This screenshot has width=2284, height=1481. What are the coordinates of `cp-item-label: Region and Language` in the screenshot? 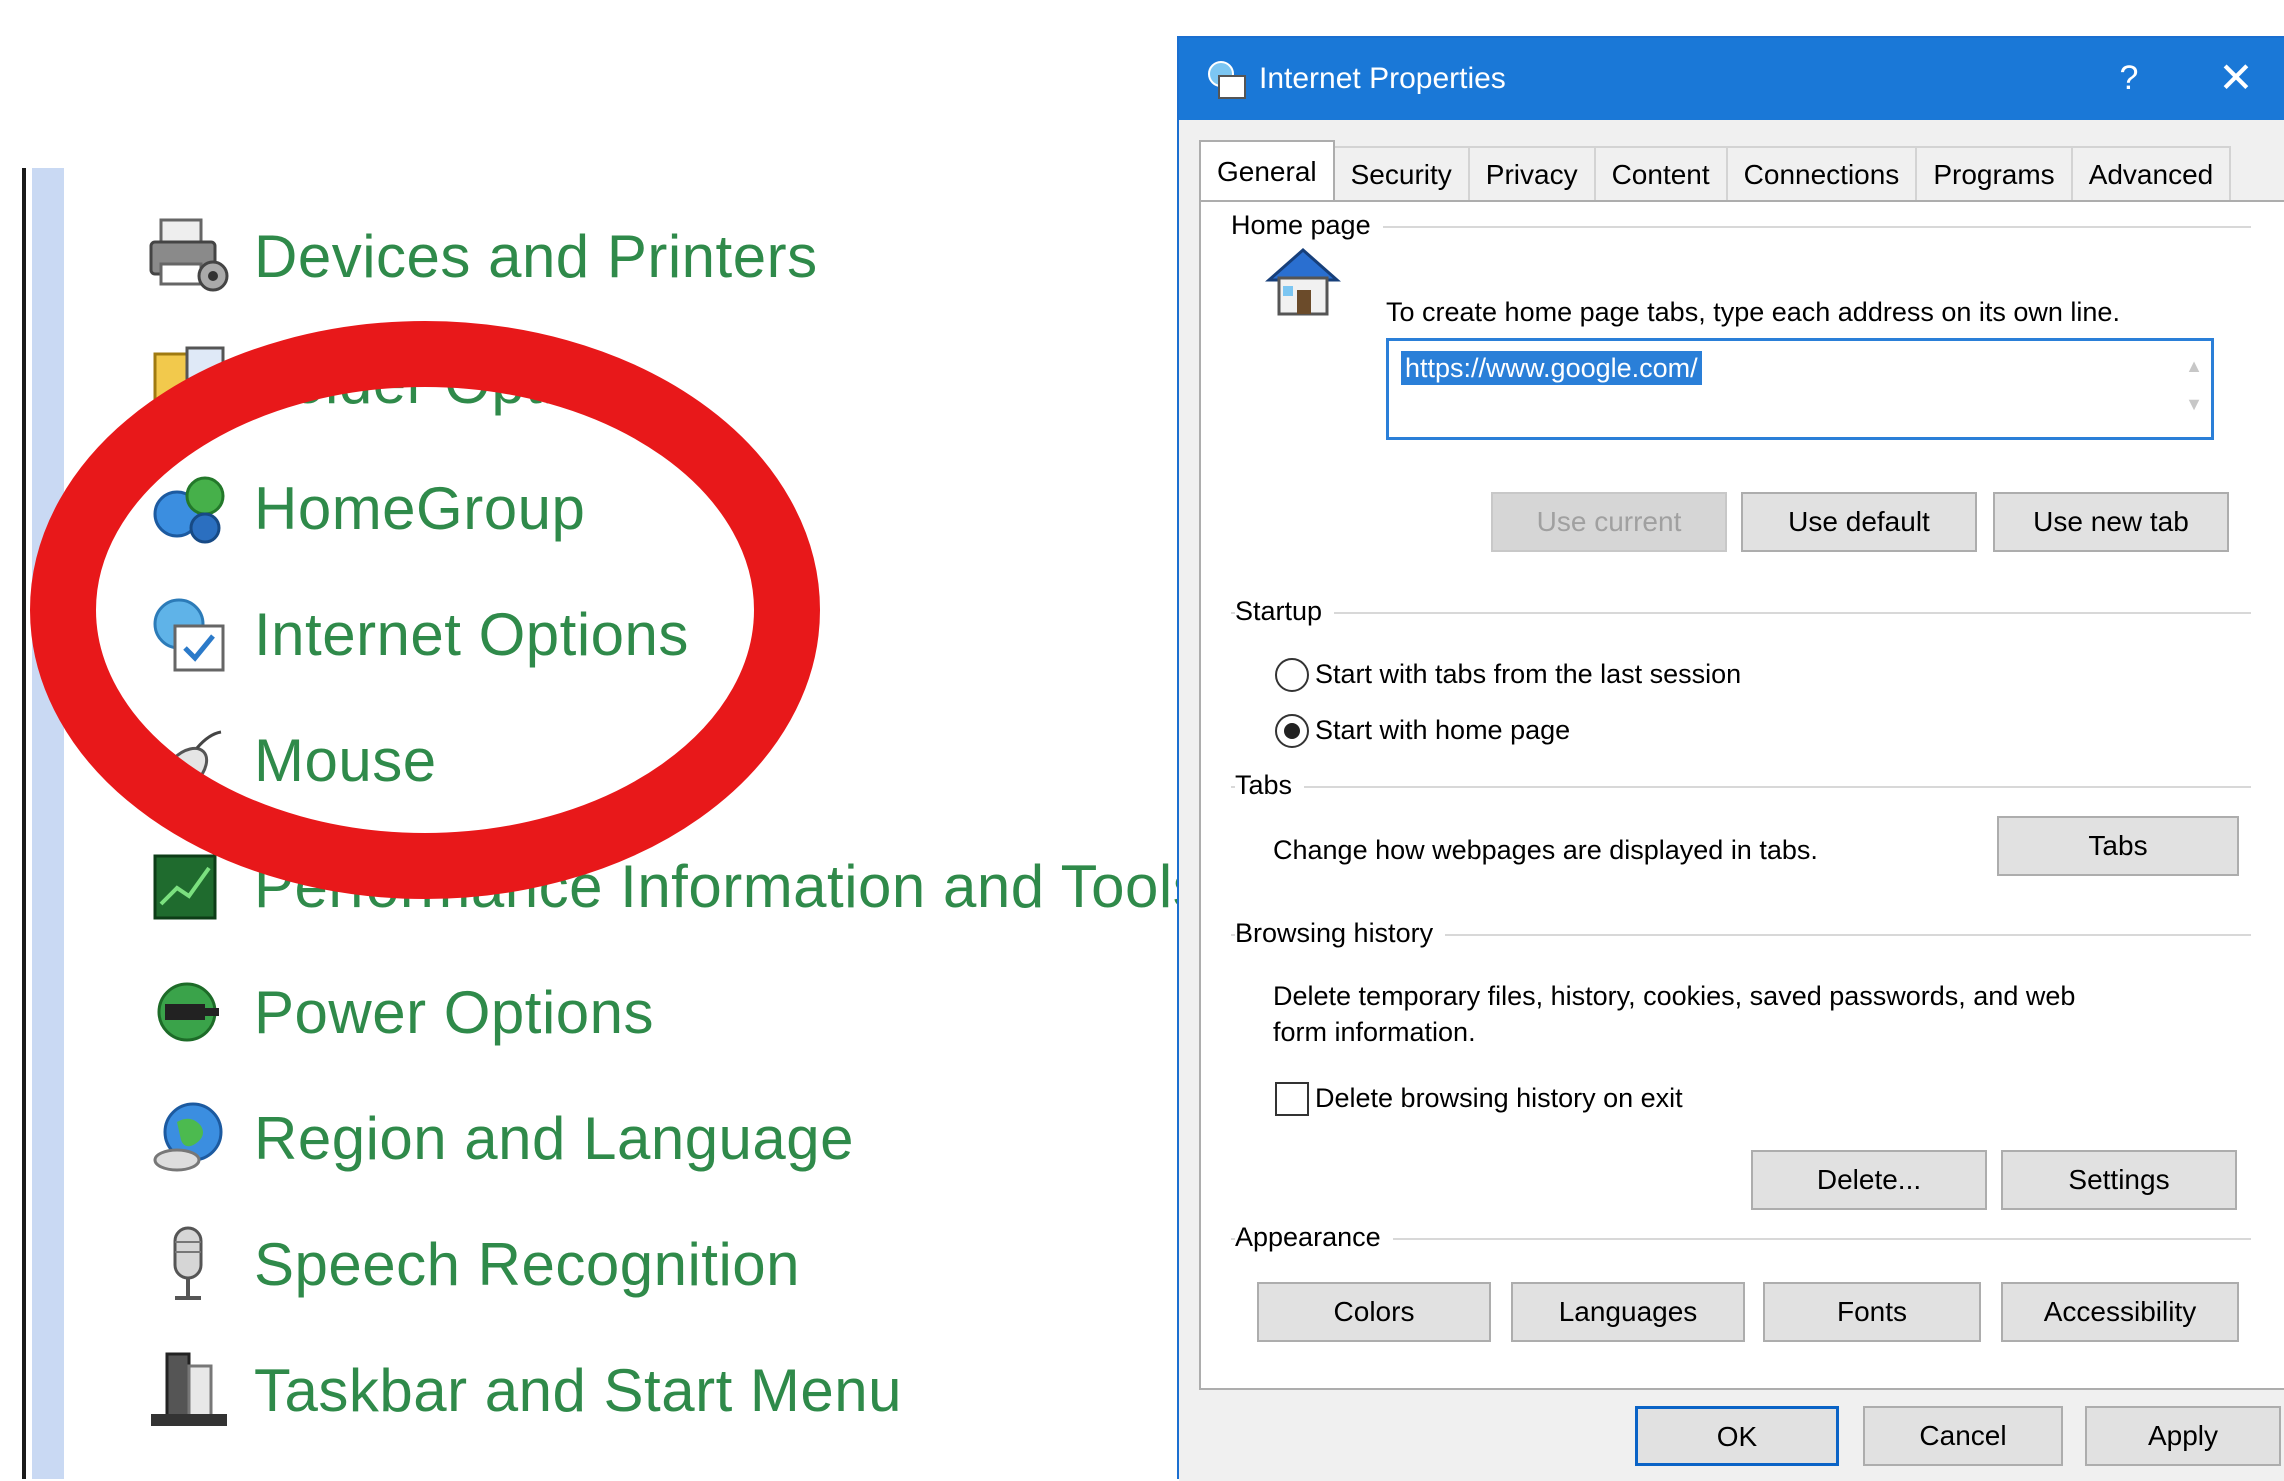 It's located at (554, 1138).